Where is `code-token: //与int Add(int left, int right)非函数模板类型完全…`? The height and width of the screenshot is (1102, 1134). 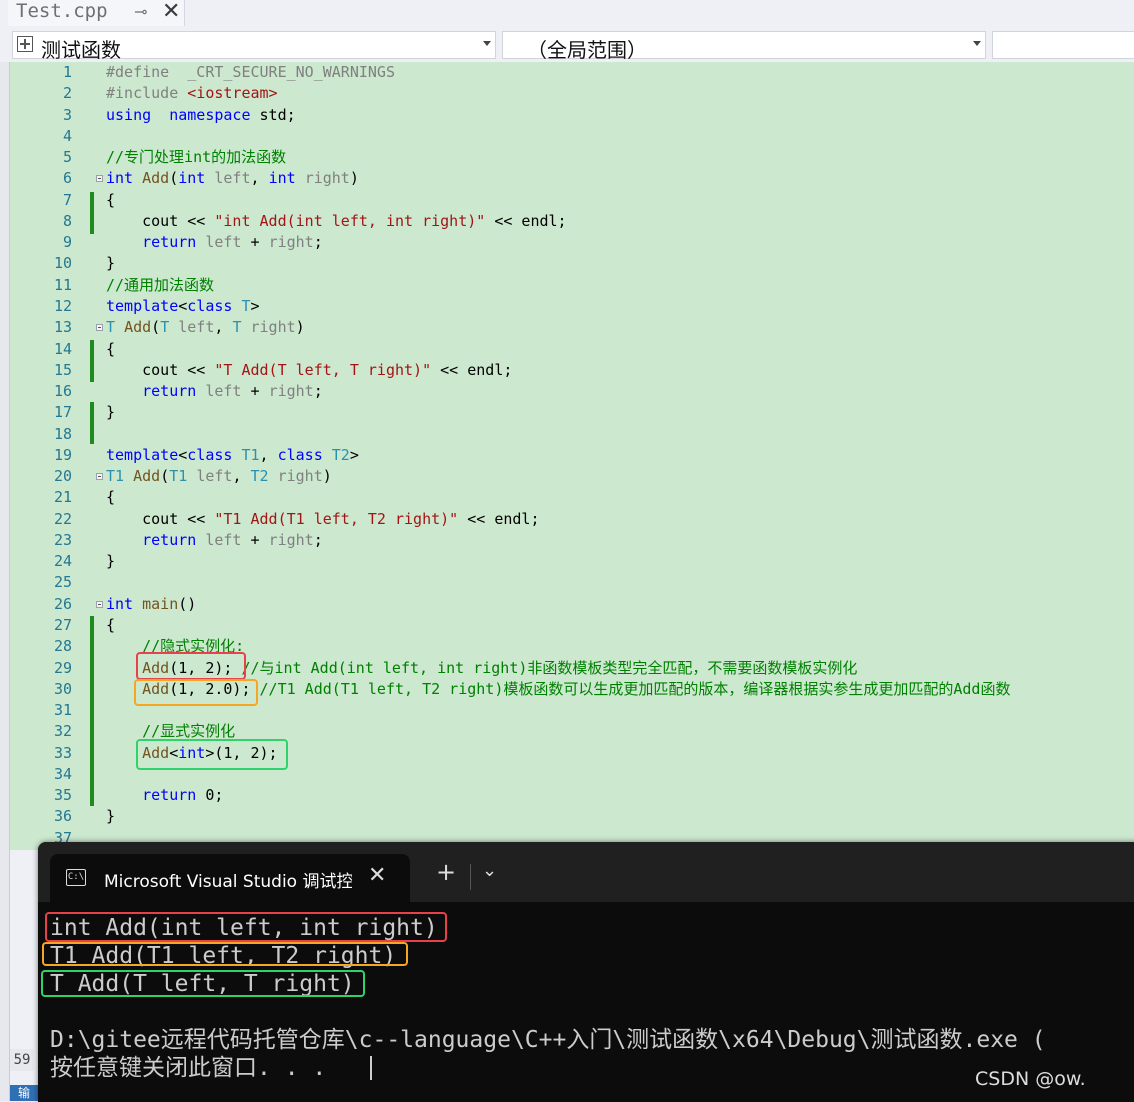
code-token: //与int Add(int left, int right)非函数模板类型完全… is located at coordinates (549, 667).